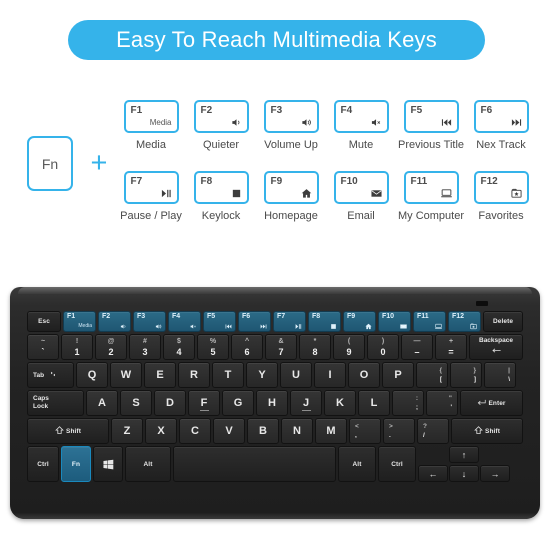 This screenshot has width=550, height=550. Describe the element at coordinates (194, 375) in the screenshot. I see `keyboard-key-r: R` at that location.